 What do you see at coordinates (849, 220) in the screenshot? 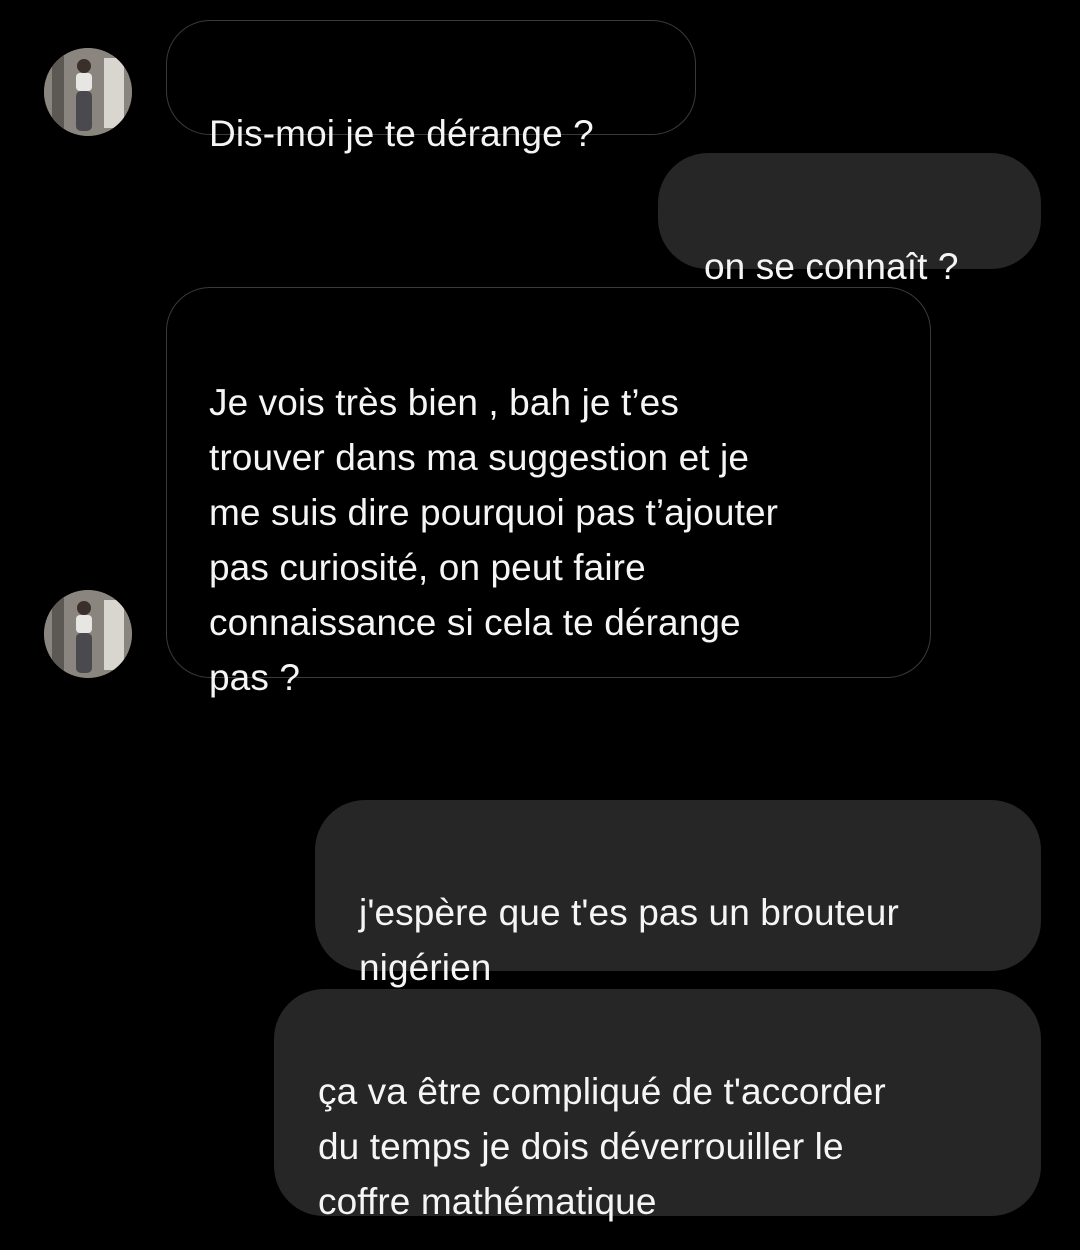
I see `message-bubble-outgoing: on se connaît ?` at bounding box center [849, 220].